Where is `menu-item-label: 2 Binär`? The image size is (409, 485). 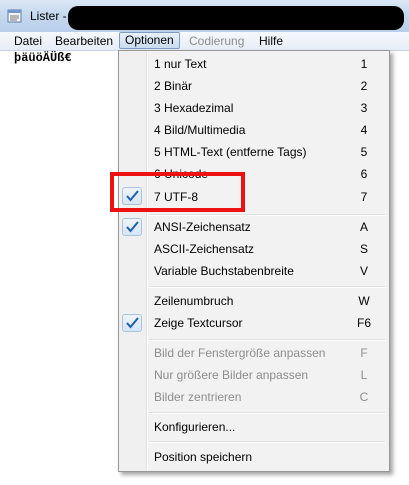
menu-item-label: 2 Binär is located at coordinates (173, 86).